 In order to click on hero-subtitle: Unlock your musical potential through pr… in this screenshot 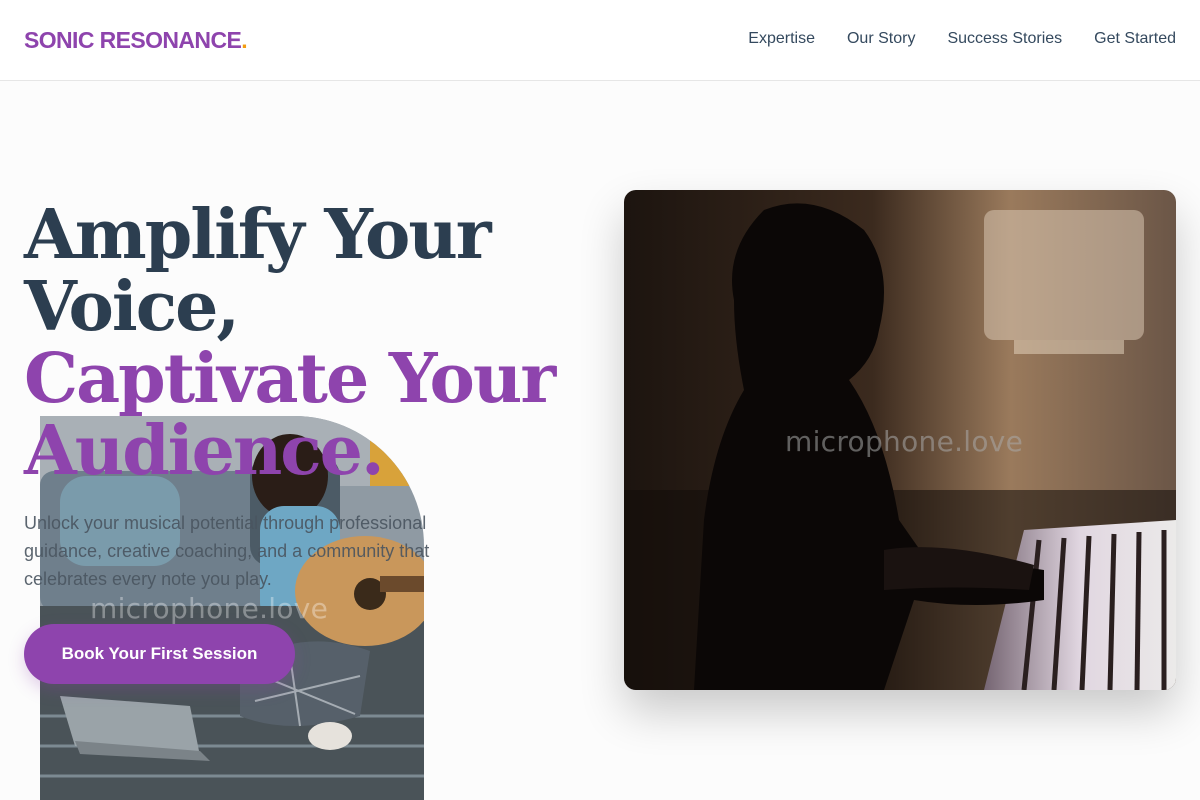, I will do `click(227, 551)`.